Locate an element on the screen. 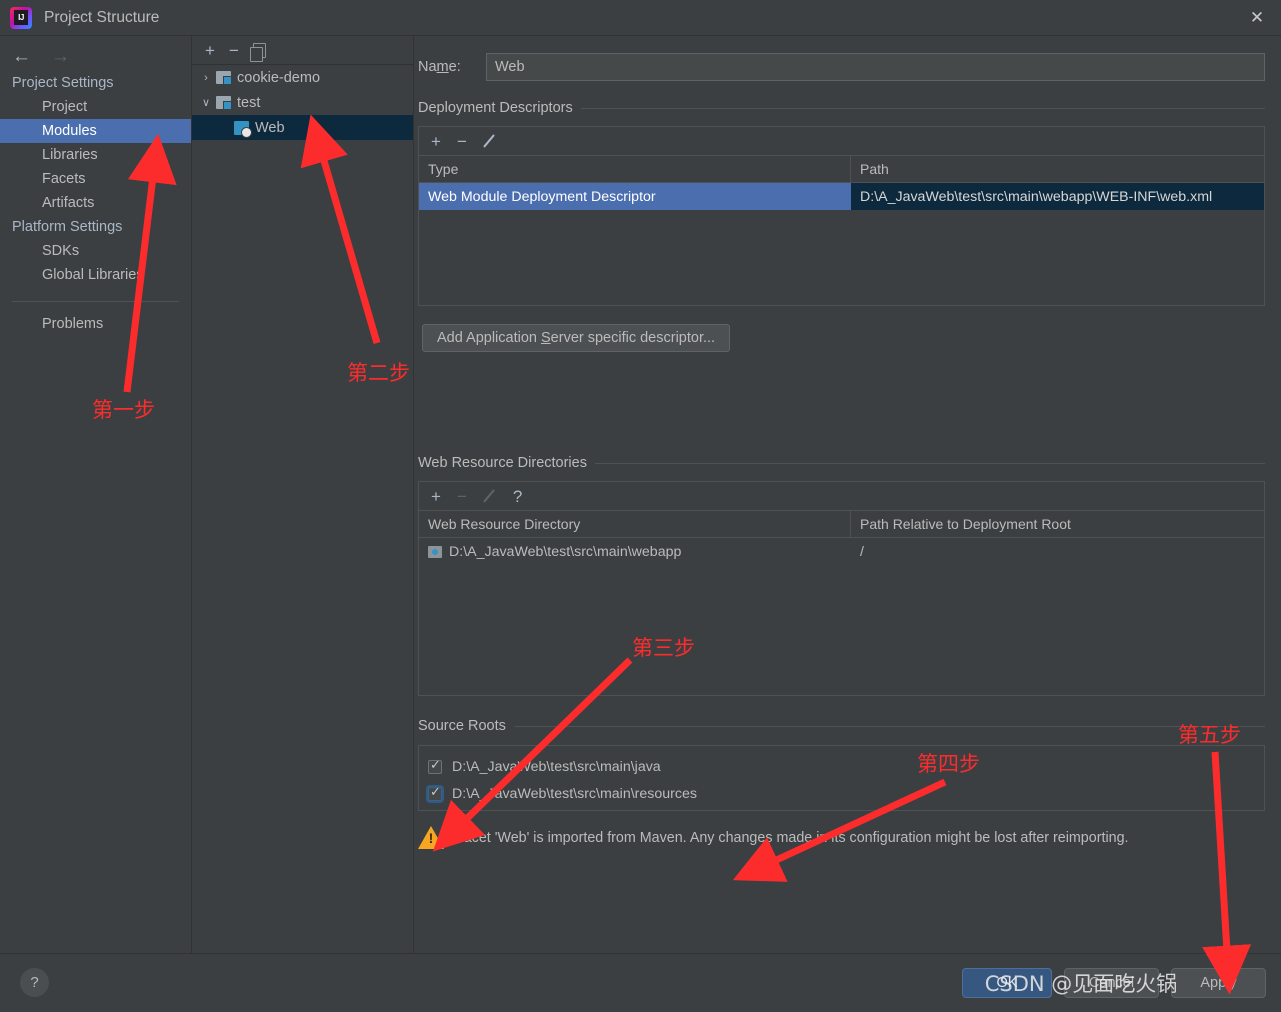 This screenshot has height=1012, width=1281. add-module-icon: + is located at coordinates (210, 50).